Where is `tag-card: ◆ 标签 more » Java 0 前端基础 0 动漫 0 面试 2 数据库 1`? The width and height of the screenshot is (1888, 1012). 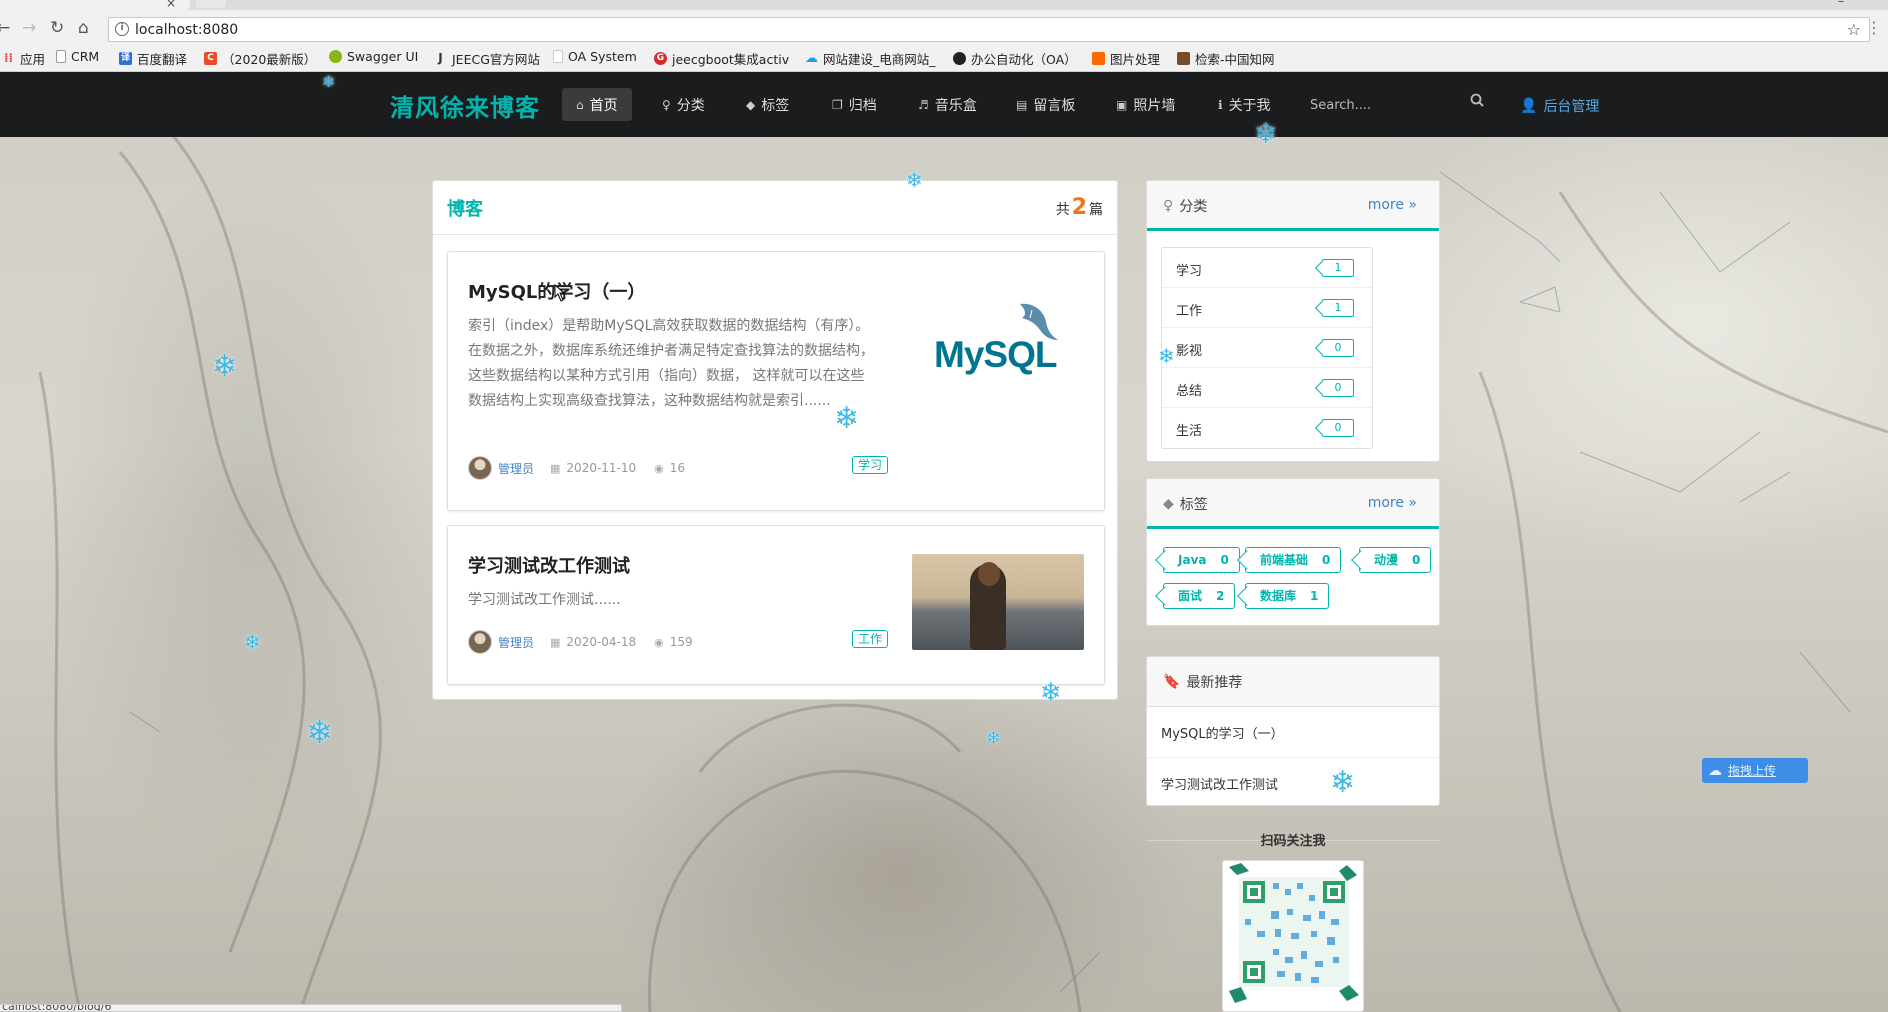
tag-card: ◆ 标签 more » Java 0 前端基础 0 动漫 0 面试 2 数据库 1 is located at coordinates (1293, 552).